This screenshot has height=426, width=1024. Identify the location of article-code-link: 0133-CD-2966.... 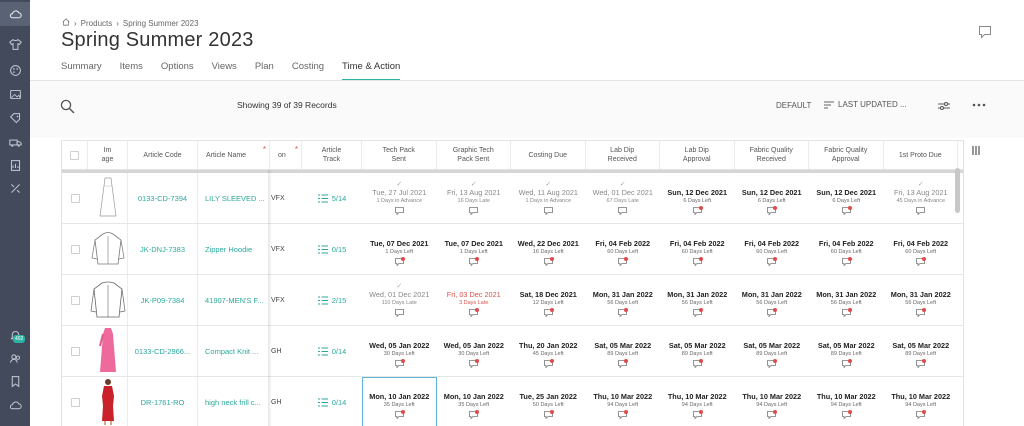
(163, 351).